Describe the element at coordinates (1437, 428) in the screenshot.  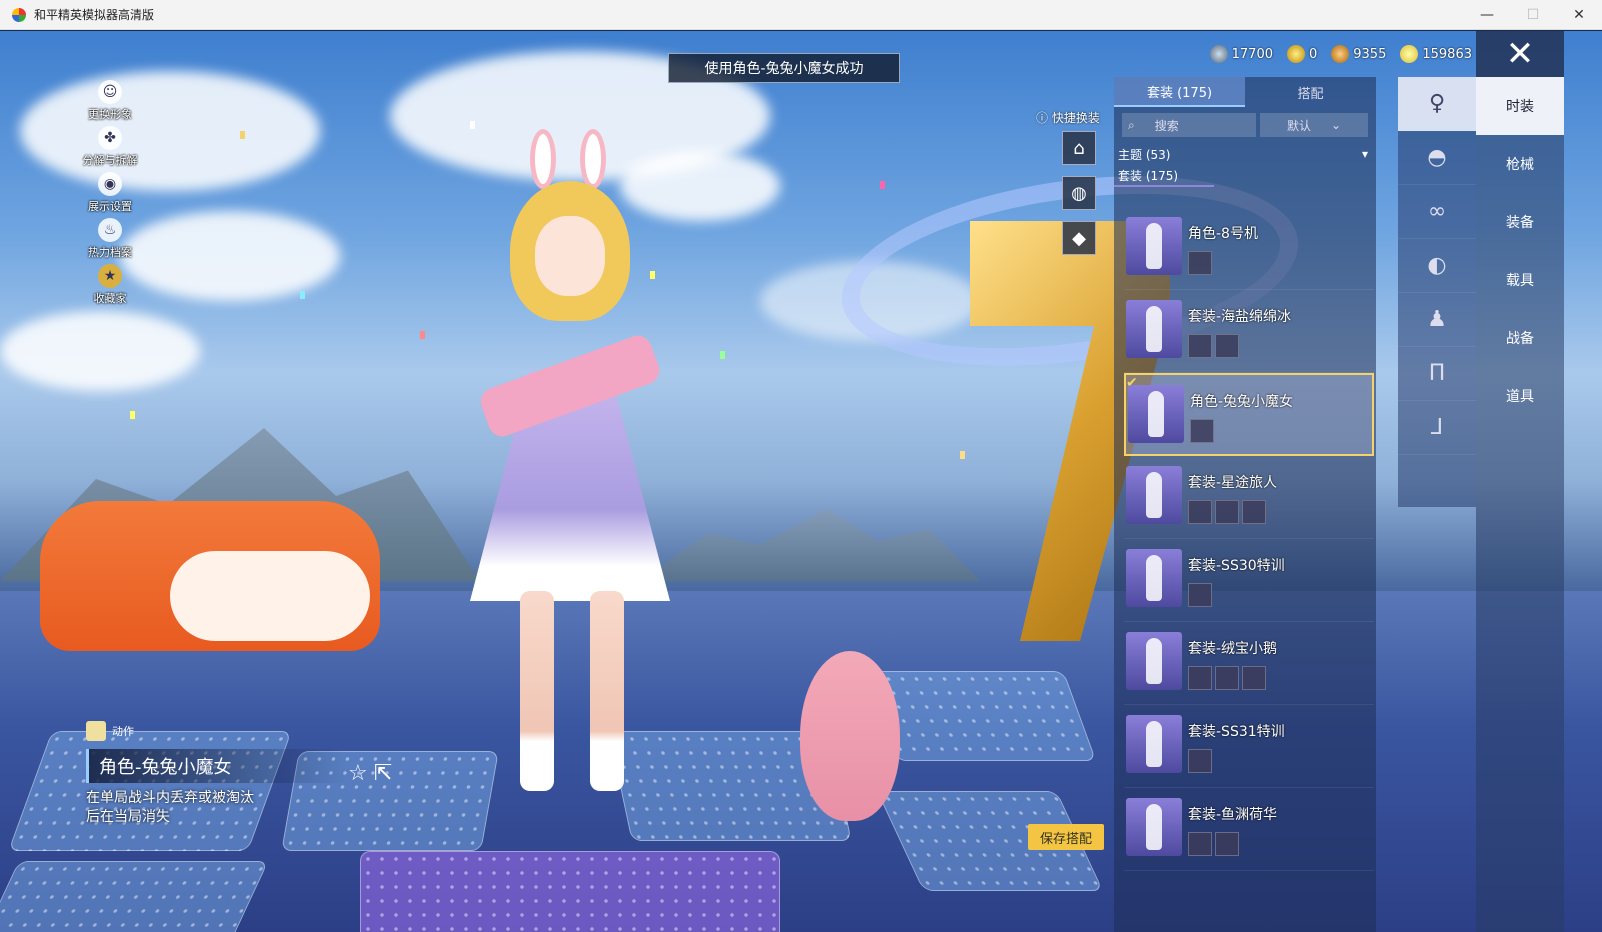
I see `category-shoes: ⅃` at that location.